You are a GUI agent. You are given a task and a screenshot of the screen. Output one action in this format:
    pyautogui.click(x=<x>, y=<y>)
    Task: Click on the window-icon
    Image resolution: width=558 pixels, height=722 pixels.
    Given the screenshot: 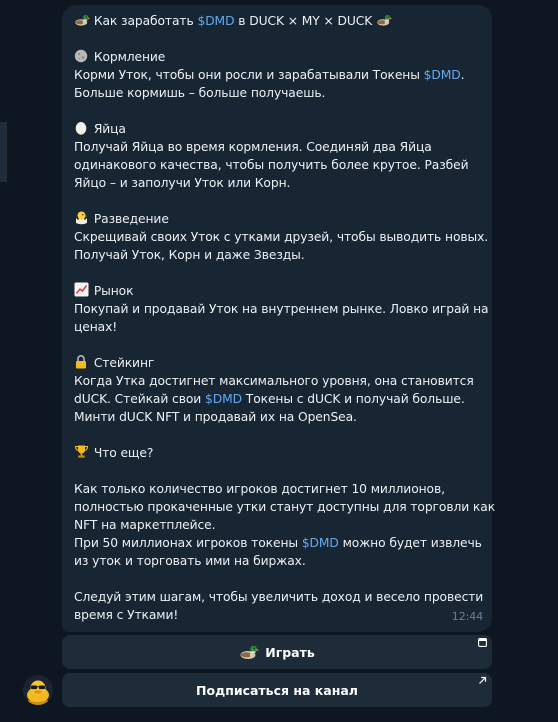 What is the action you would take?
    pyautogui.click(x=482, y=642)
    